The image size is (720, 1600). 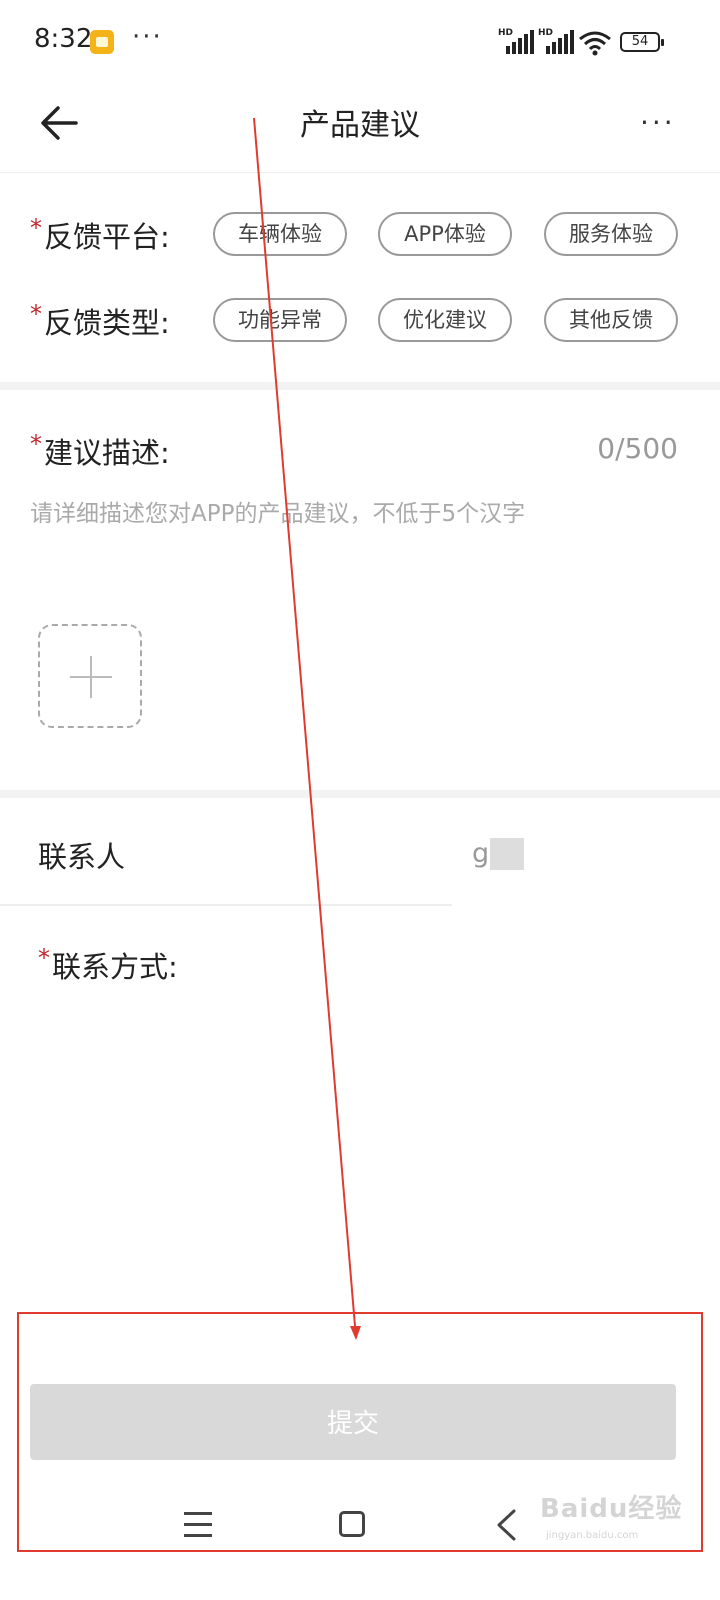 I want to click on chip-type-malfunction: 功能异常, so click(x=280, y=320).